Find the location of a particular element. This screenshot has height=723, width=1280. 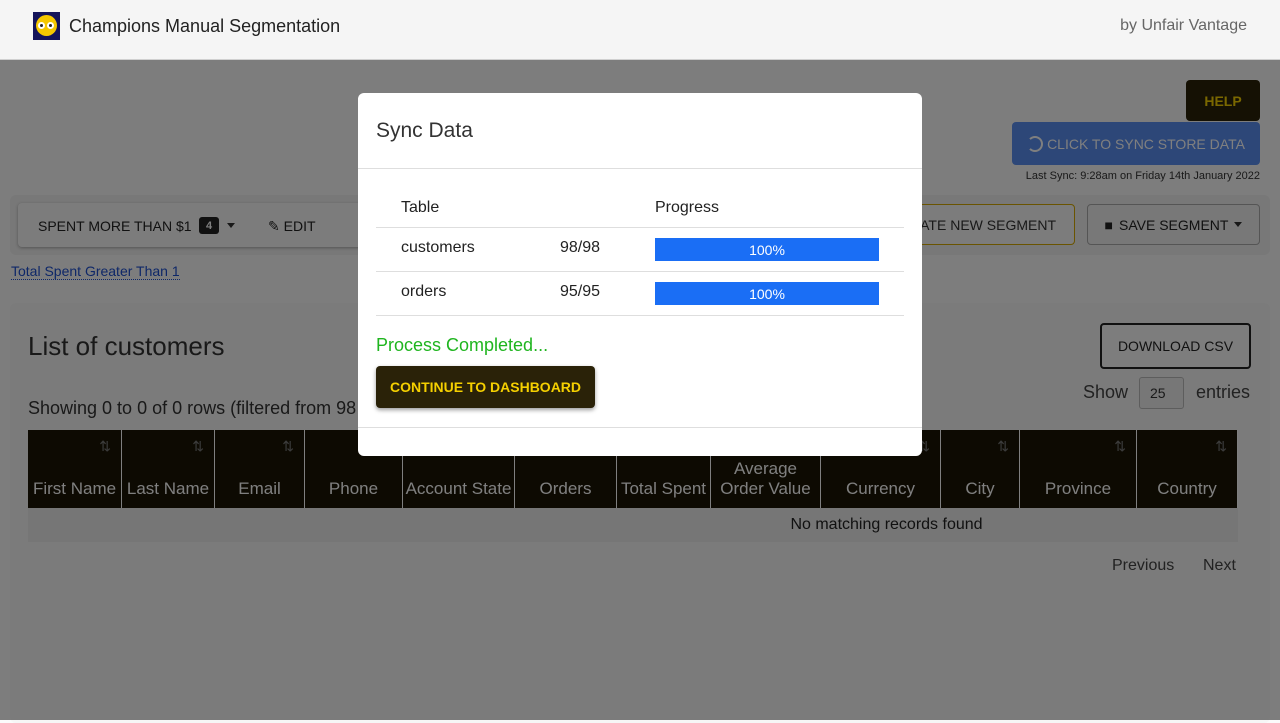

continue-to-dashboard-button: Continue to Dashboard is located at coordinates (485, 387).